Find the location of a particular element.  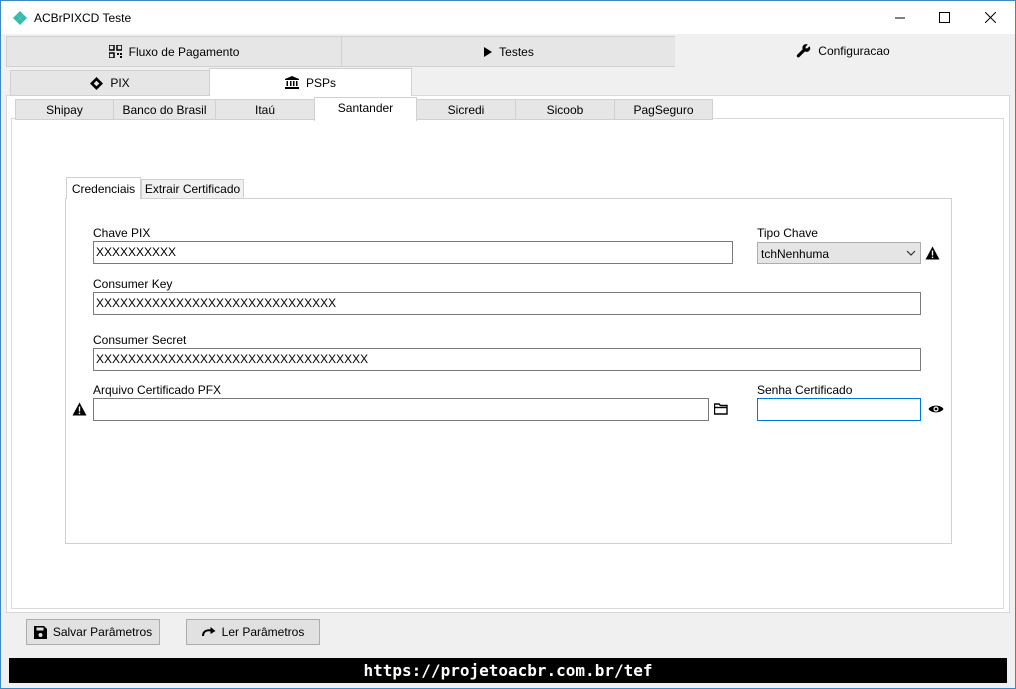

minimize-icon is located at coordinates (899, 18).